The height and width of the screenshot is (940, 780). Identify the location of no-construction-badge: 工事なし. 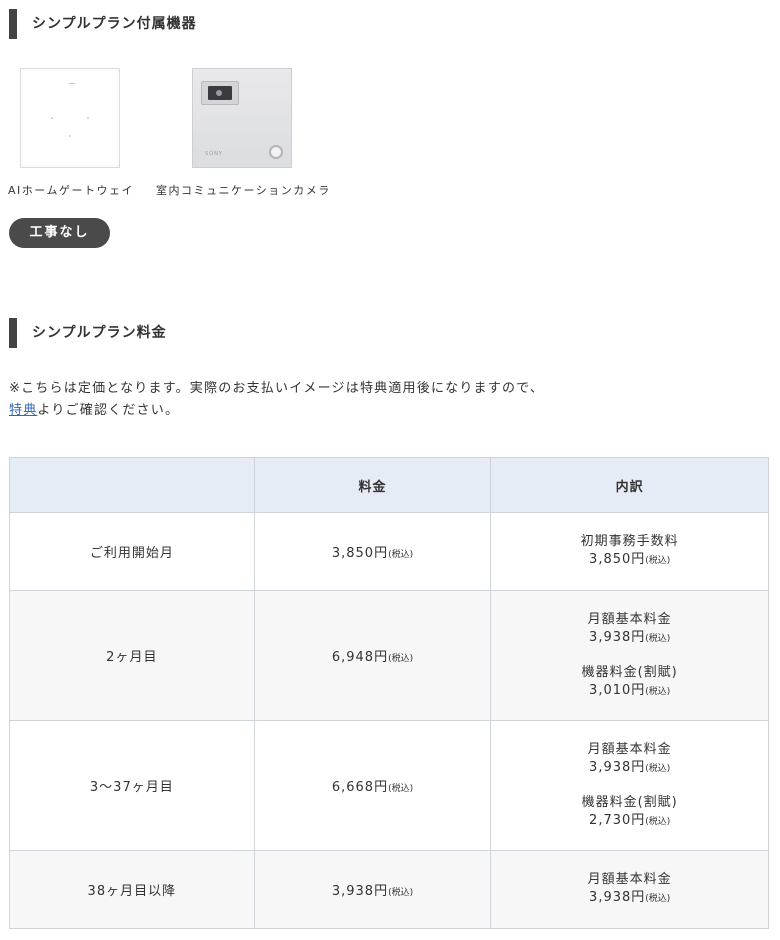
(59, 233).